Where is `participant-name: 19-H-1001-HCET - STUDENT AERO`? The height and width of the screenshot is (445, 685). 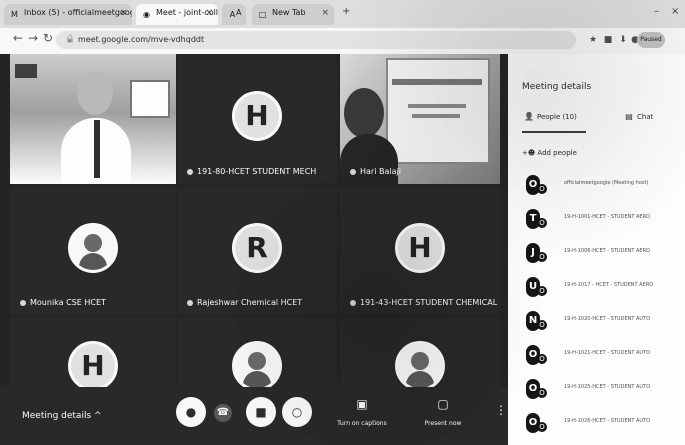 participant-name: 19-H-1001-HCET - STUDENT AERO is located at coordinates (607, 217).